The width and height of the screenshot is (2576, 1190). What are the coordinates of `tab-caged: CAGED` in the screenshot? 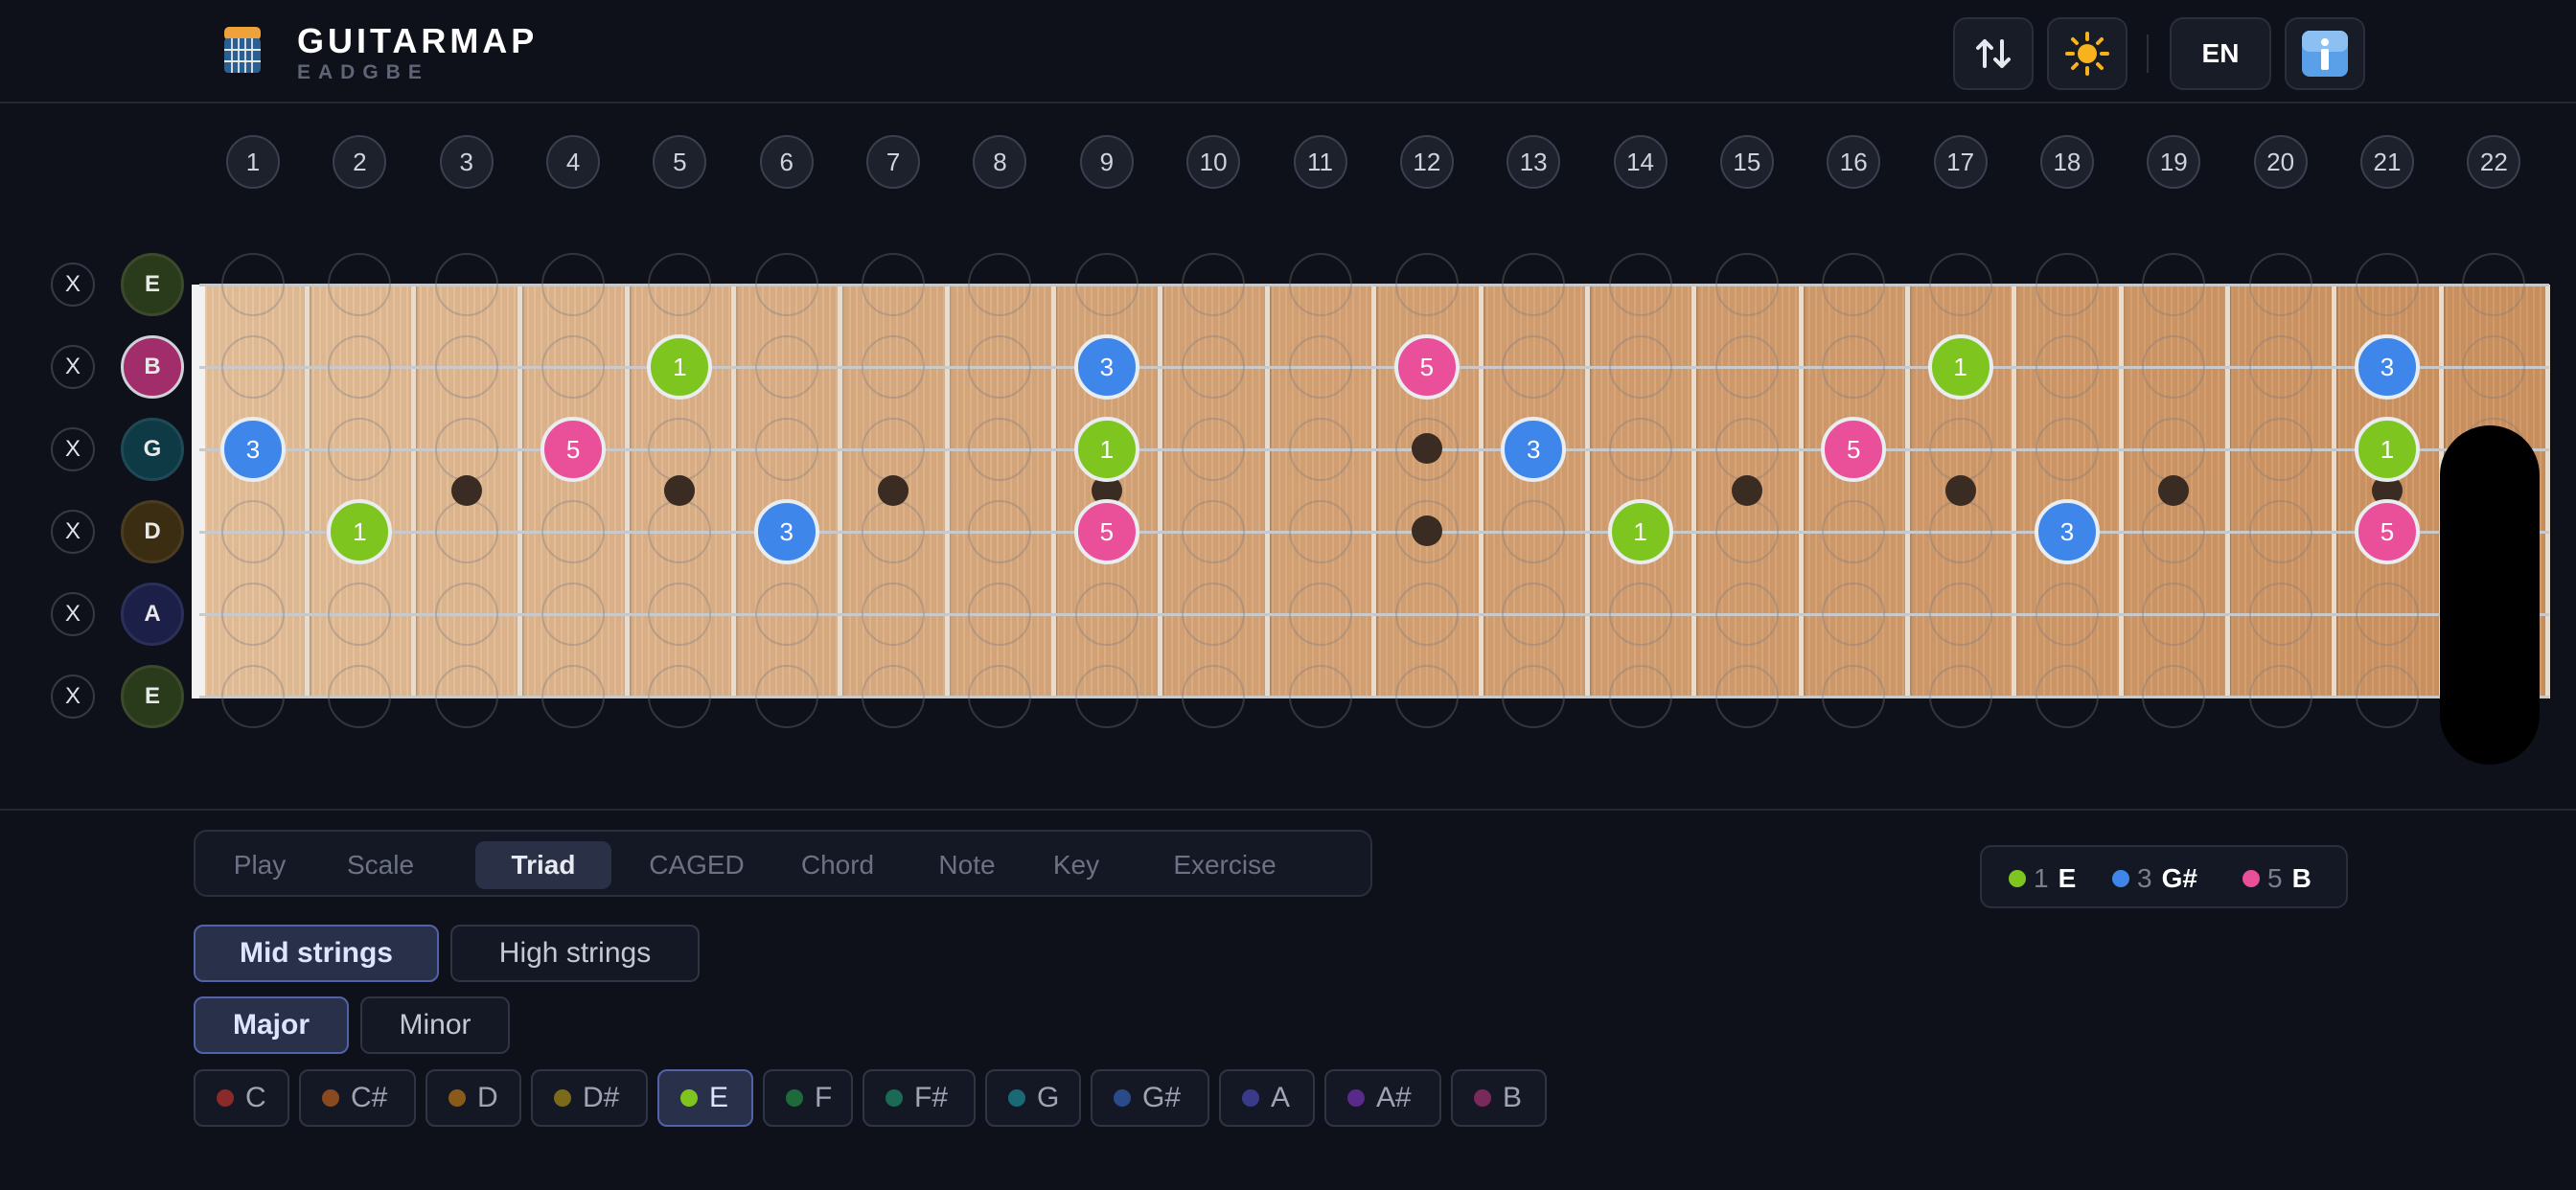 It's located at (697, 865).